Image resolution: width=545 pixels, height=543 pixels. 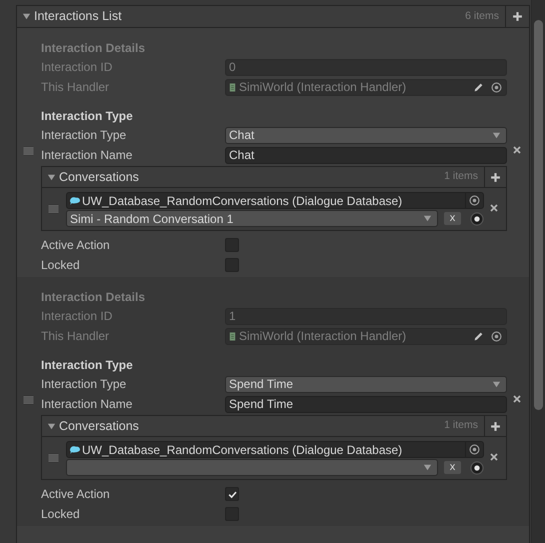 What do you see at coordinates (366, 384) in the screenshot?
I see `dropdown: Spend Time` at bounding box center [366, 384].